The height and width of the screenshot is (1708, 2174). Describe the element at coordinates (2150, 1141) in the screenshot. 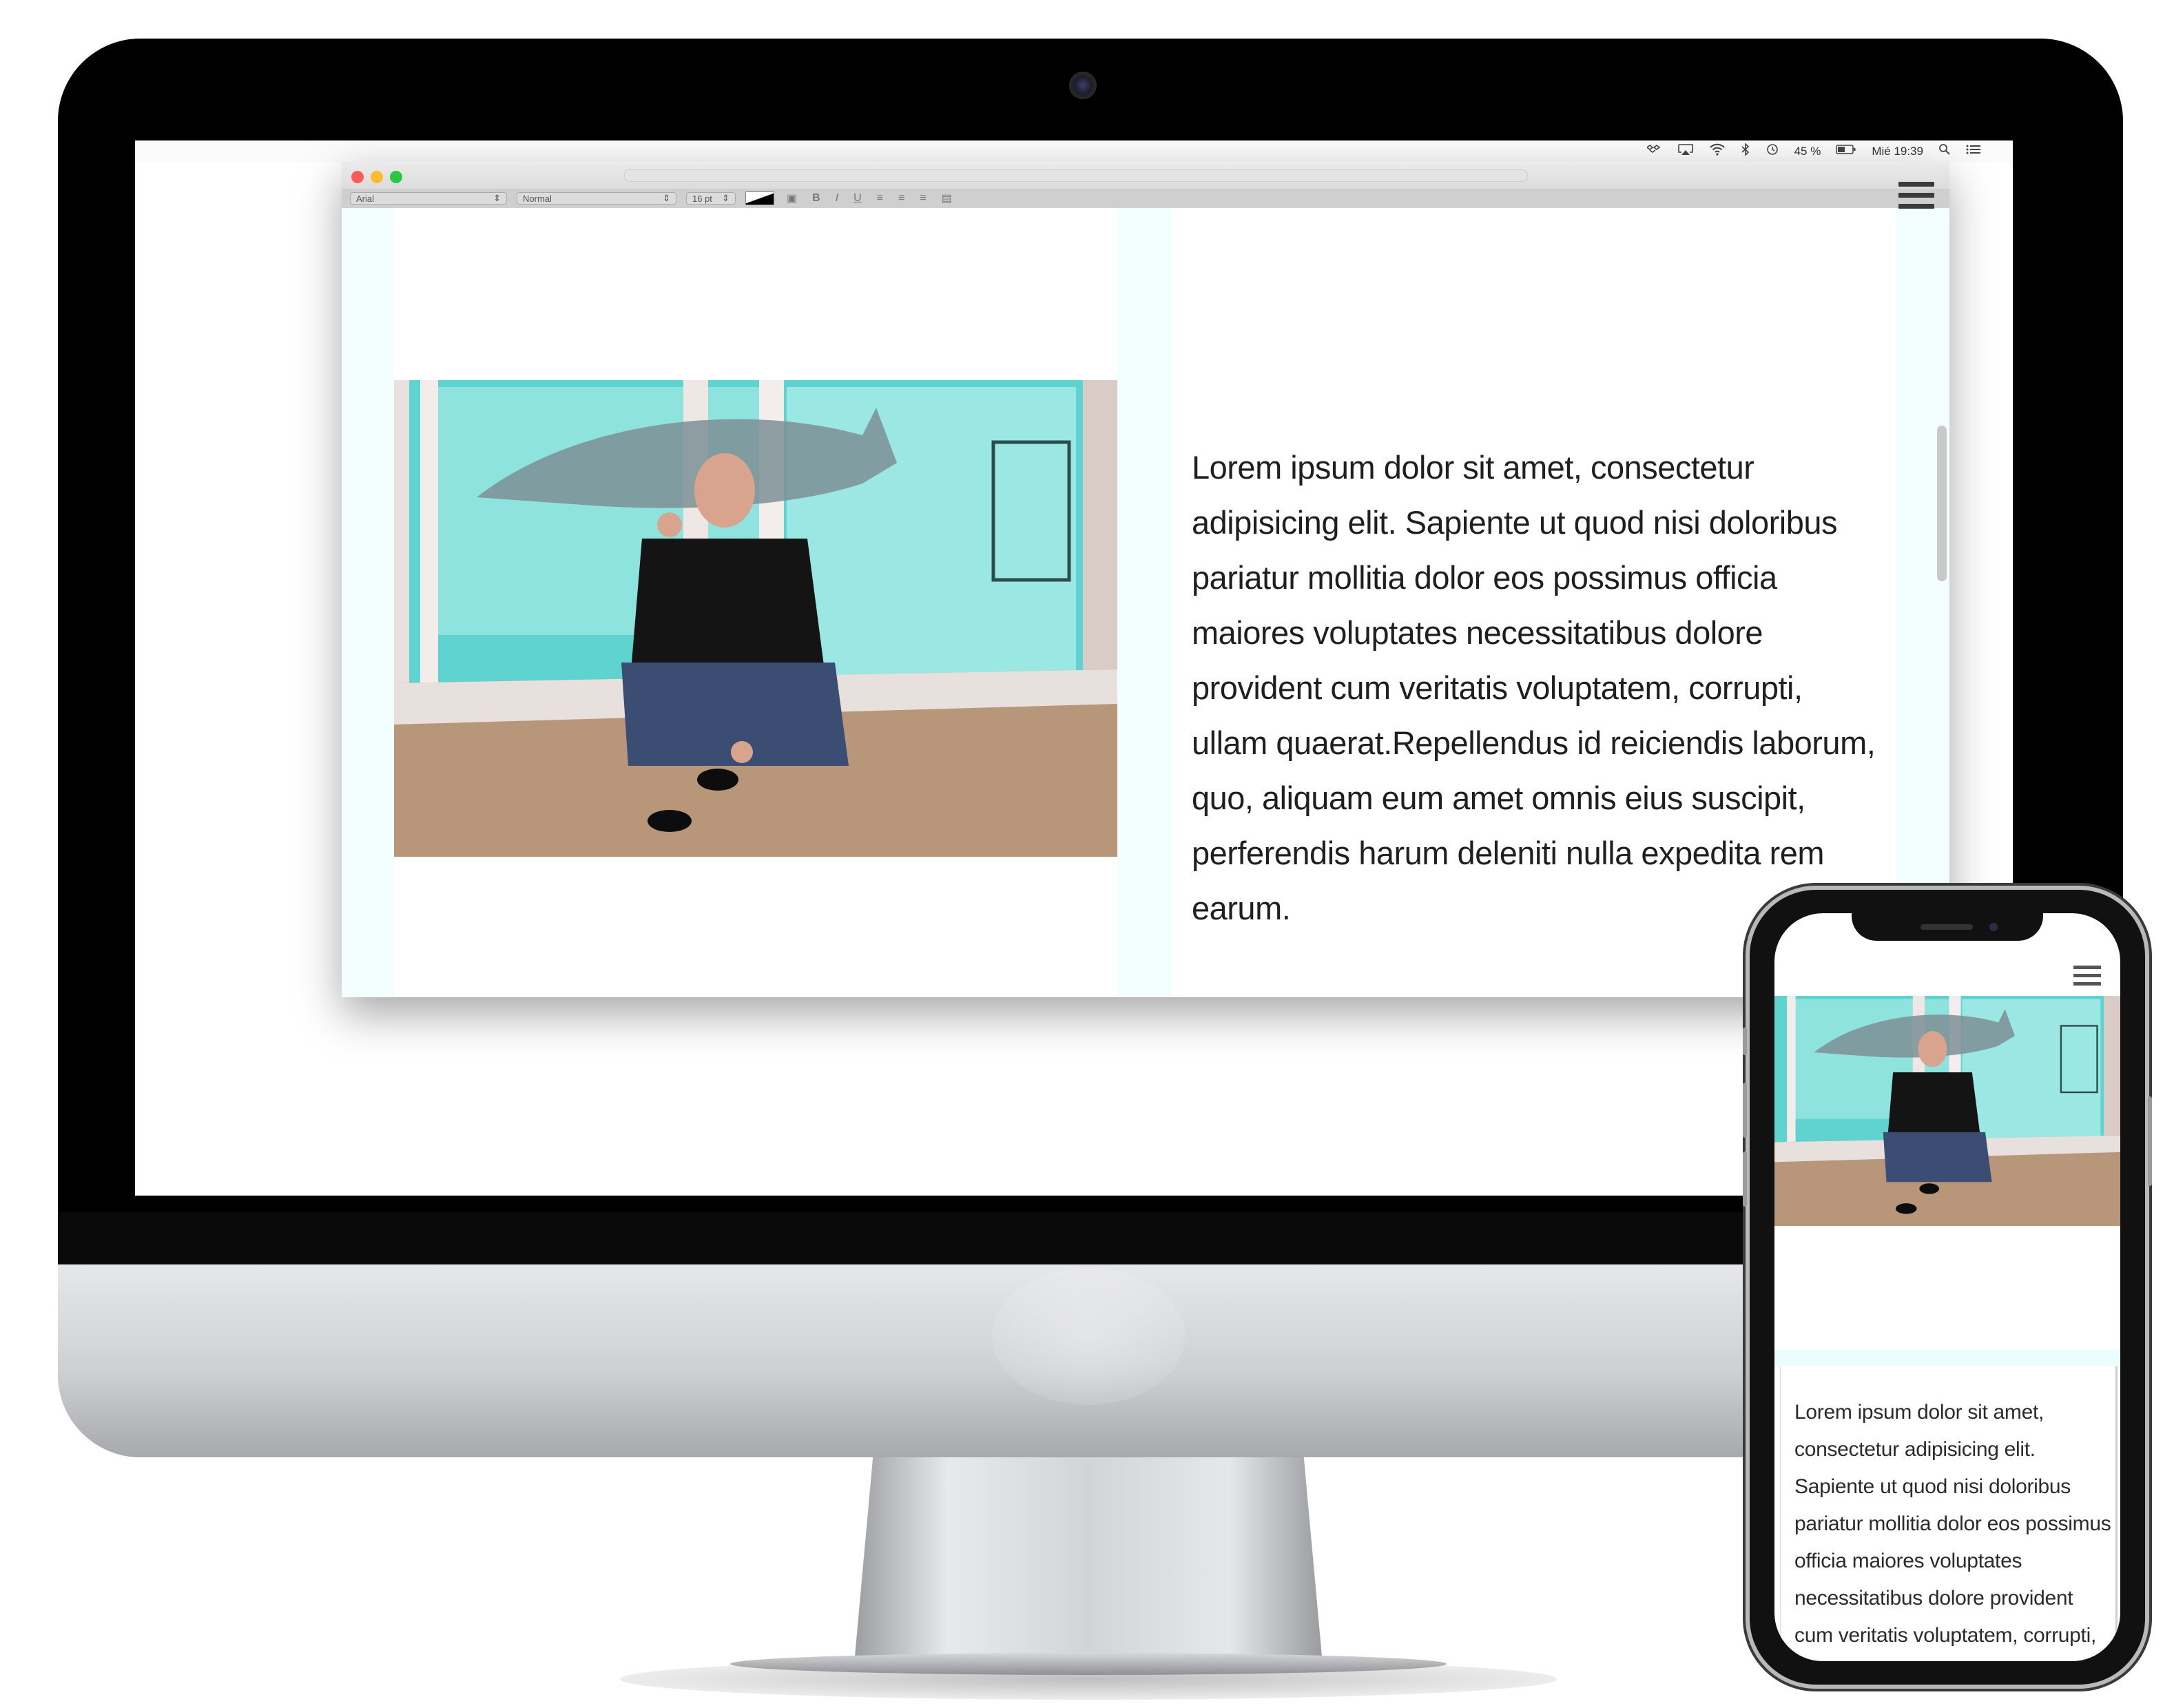

I see `phone-side-button` at that location.